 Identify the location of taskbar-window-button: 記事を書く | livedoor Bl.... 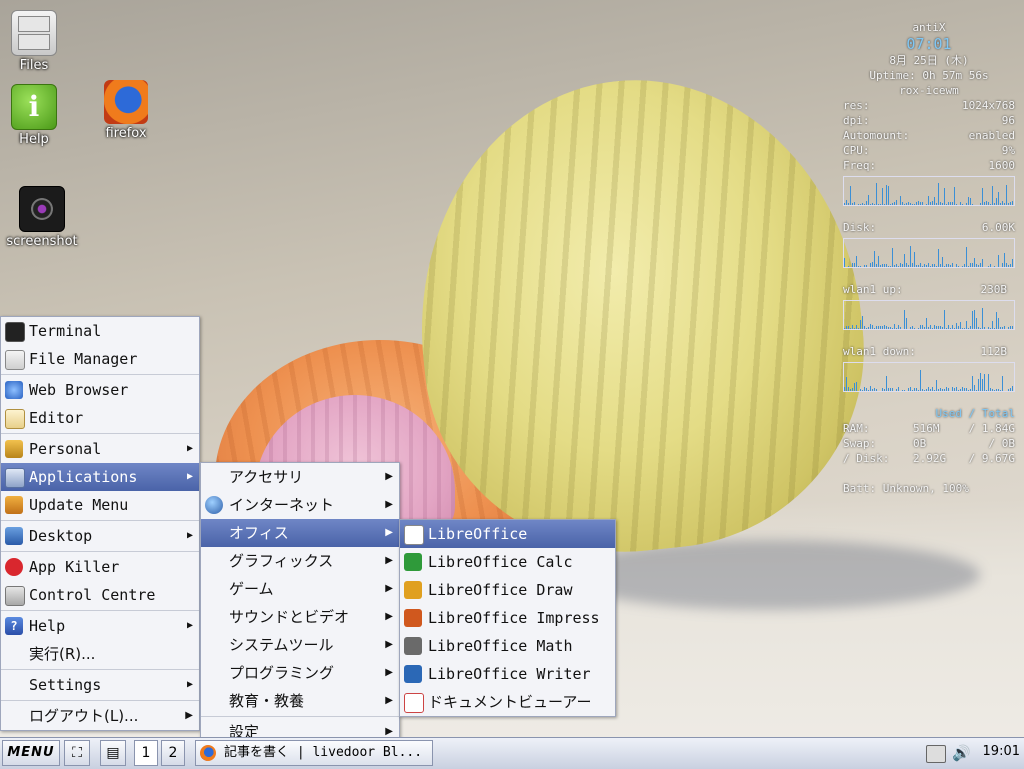
(314, 753).